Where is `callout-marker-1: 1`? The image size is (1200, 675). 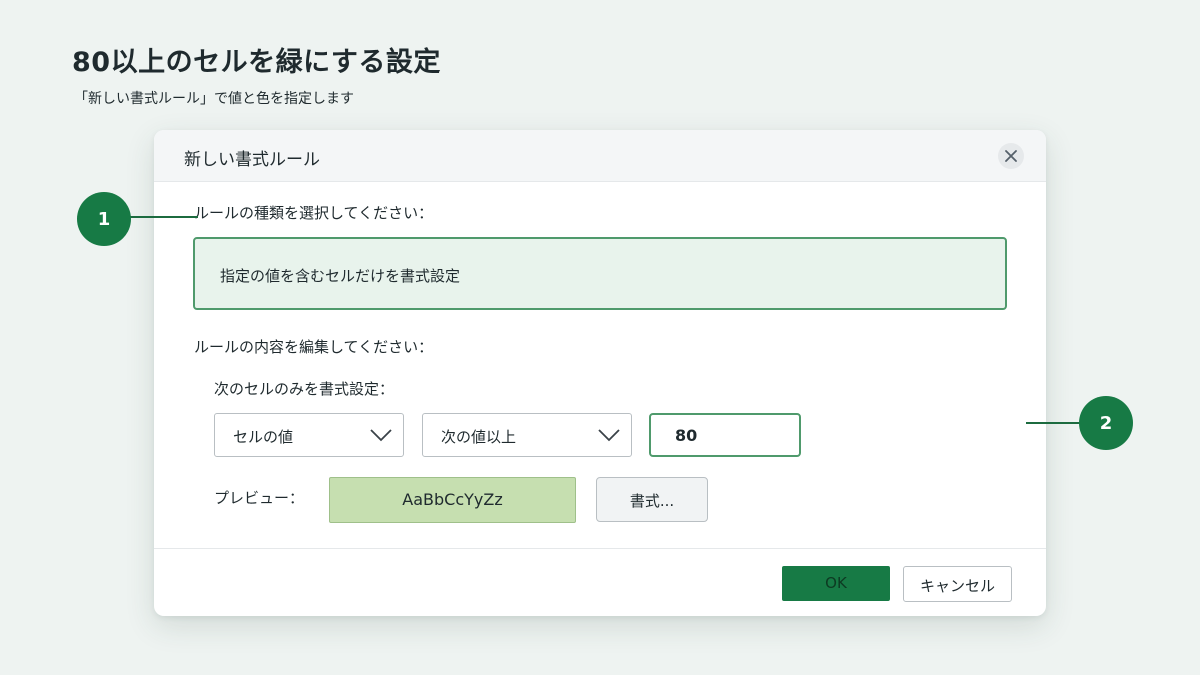 callout-marker-1: 1 is located at coordinates (104, 219).